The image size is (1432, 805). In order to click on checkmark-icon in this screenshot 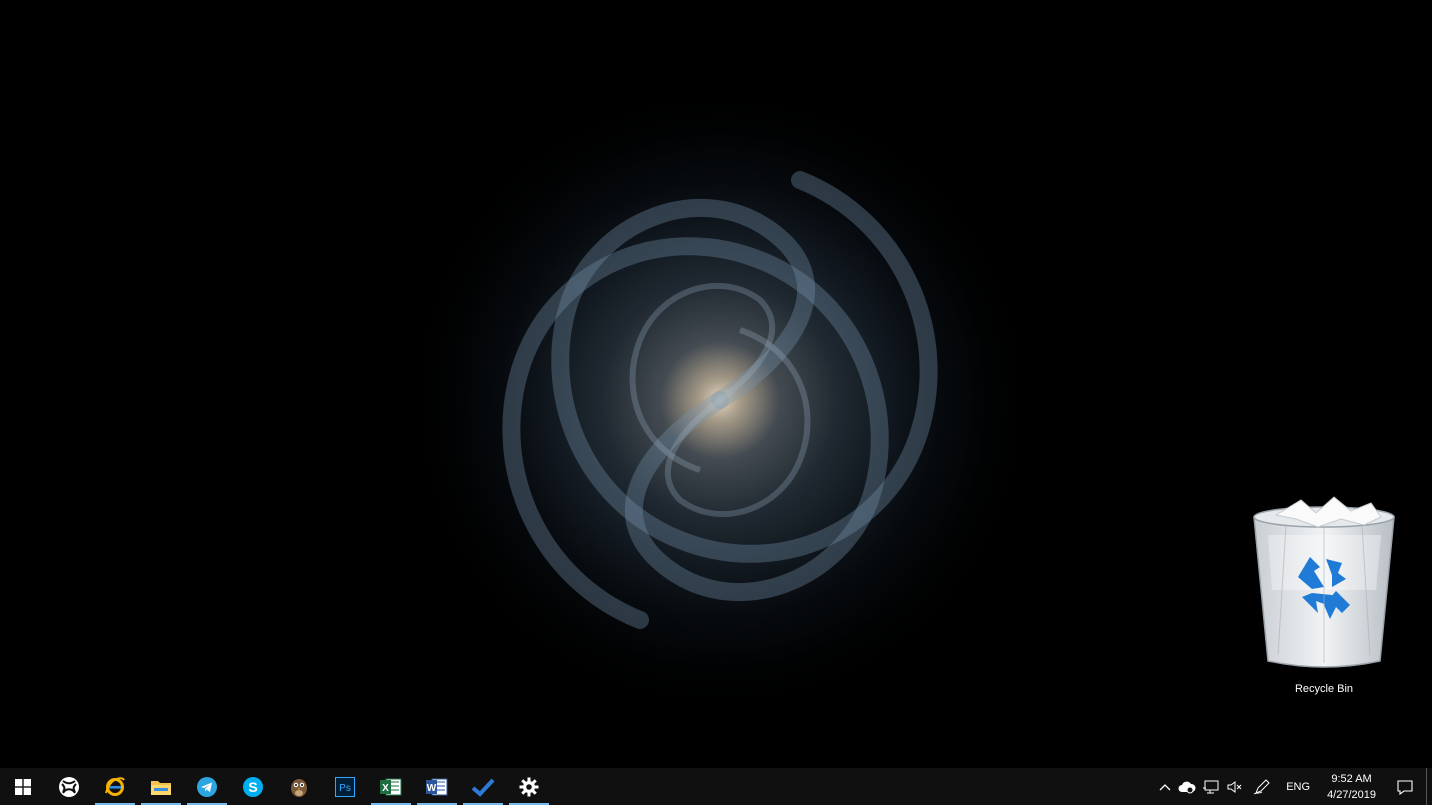, I will do `click(483, 787)`.